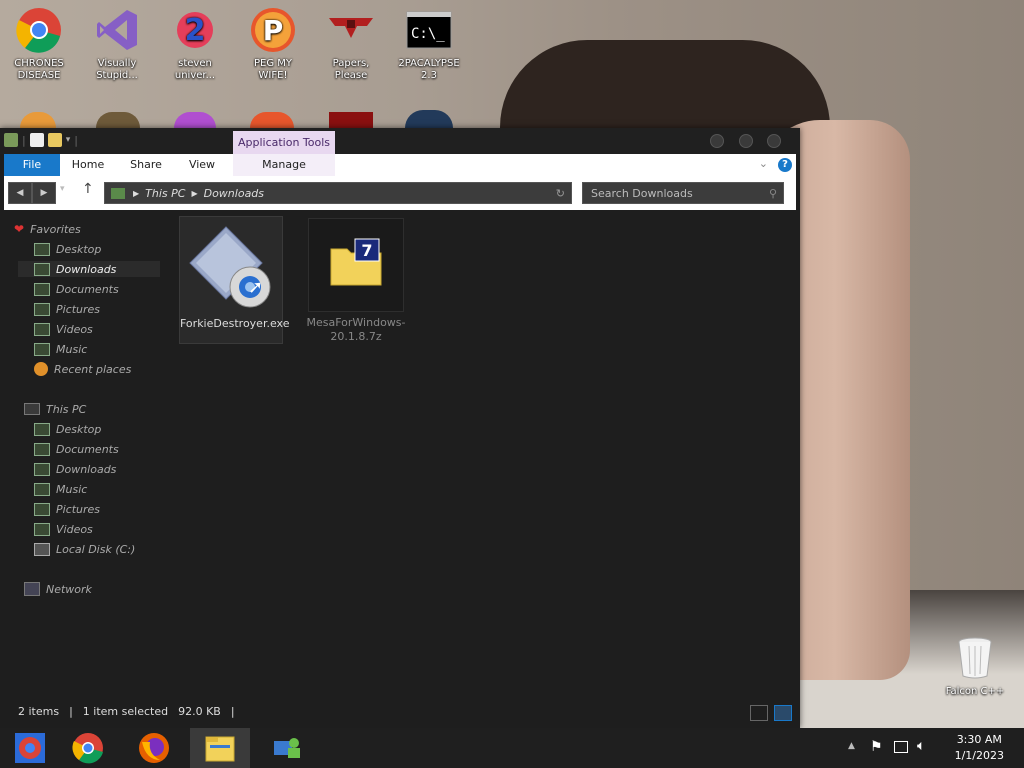  Describe the element at coordinates (78, 309) in the screenshot. I see `sidebar-item-label: Pictures` at that location.